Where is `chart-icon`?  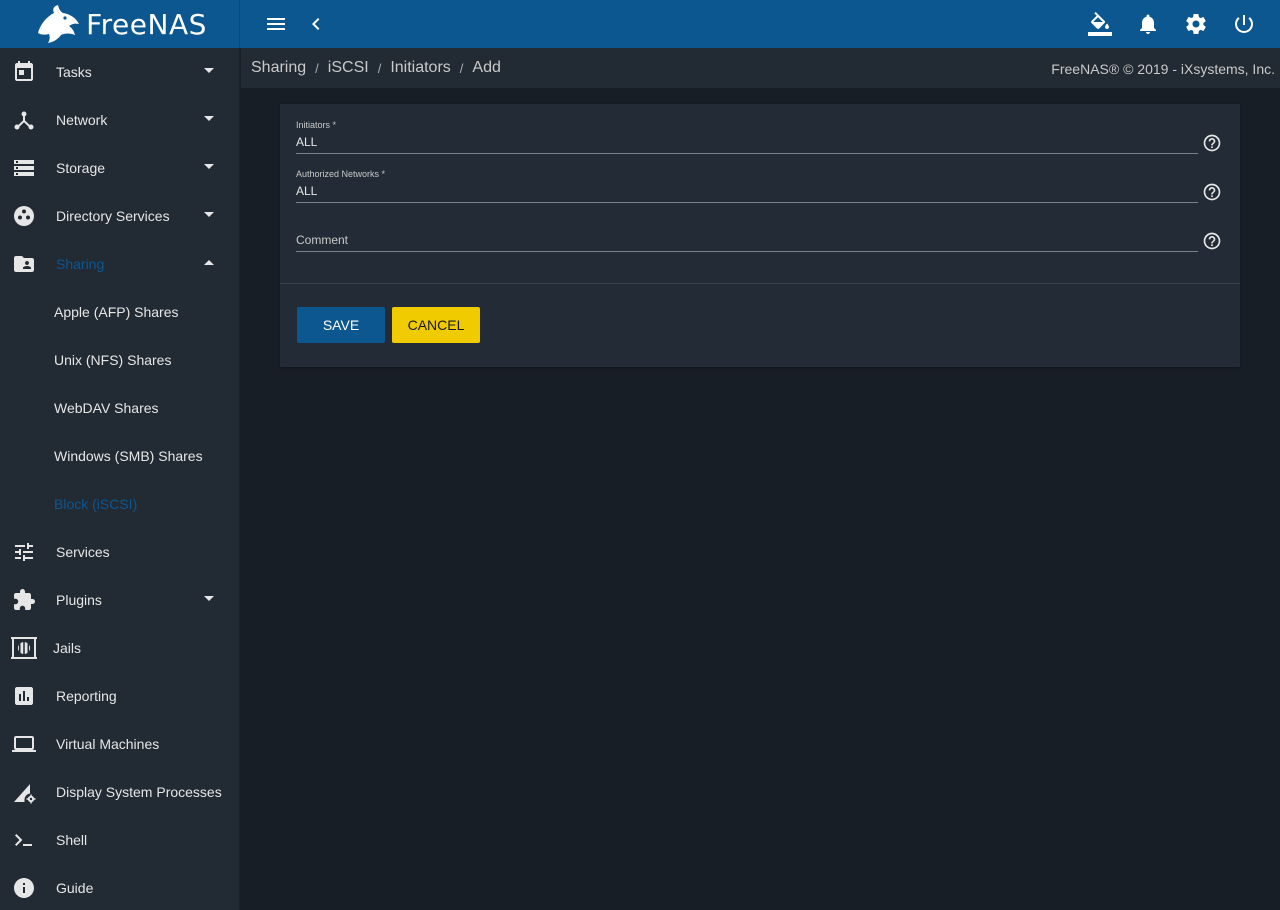
chart-icon is located at coordinates (24, 696).